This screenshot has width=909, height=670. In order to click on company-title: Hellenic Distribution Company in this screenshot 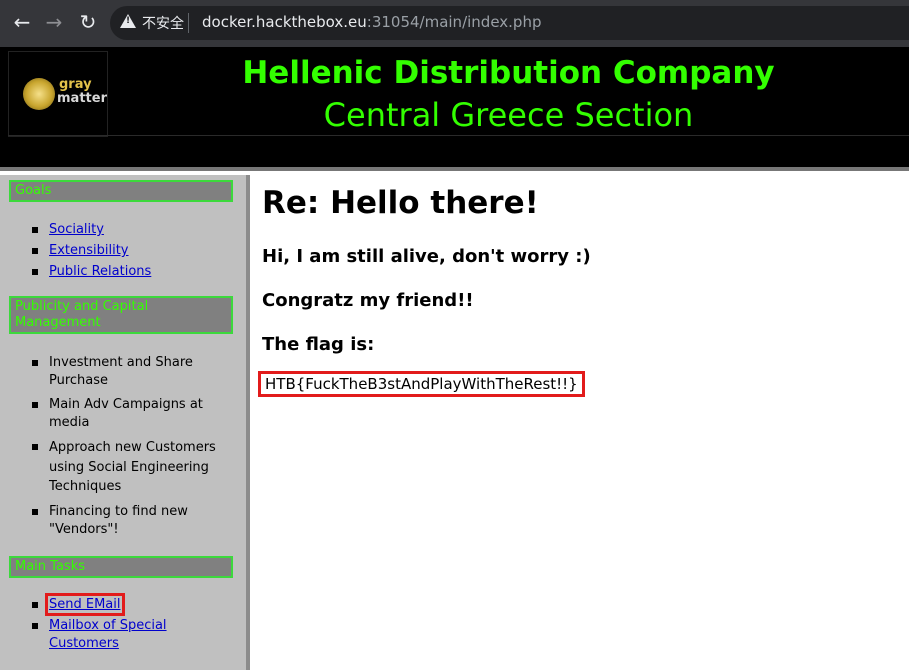, I will do `click(508, 73)`.